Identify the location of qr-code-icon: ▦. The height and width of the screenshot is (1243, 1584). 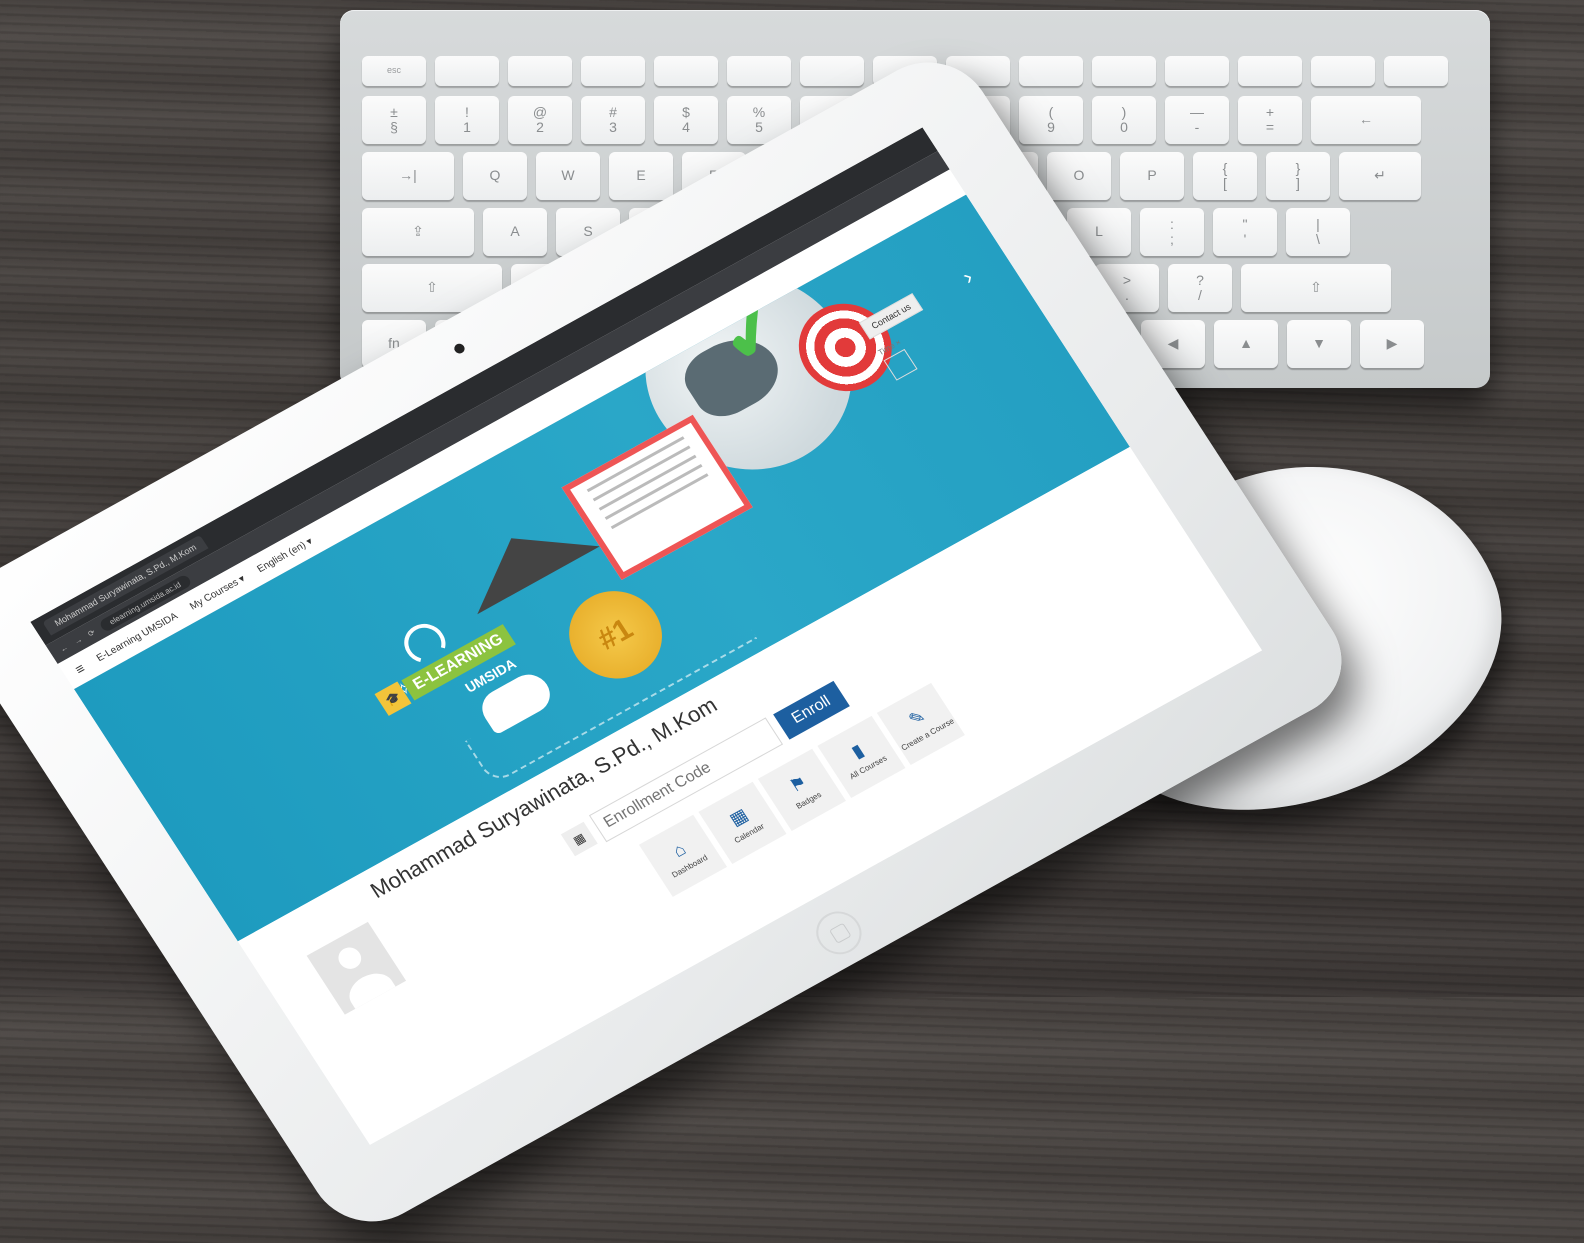
(579, 839).